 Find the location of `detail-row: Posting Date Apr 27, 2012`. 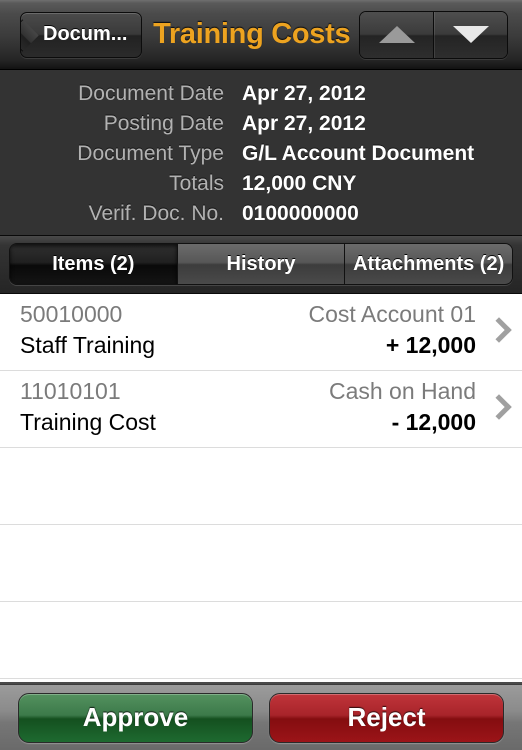

detail-row: Posting Date Apr 27, 2012 is located at coordinates (261, 124).